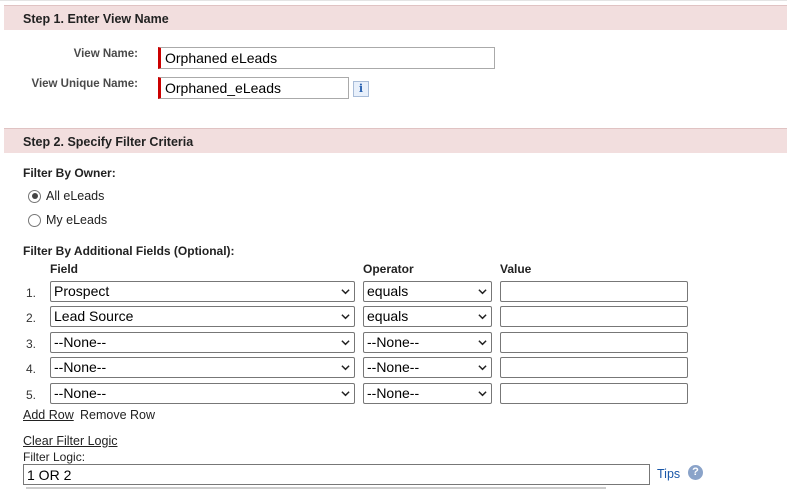  I want to click on field-select-value: Prospect, so click(82, 291).